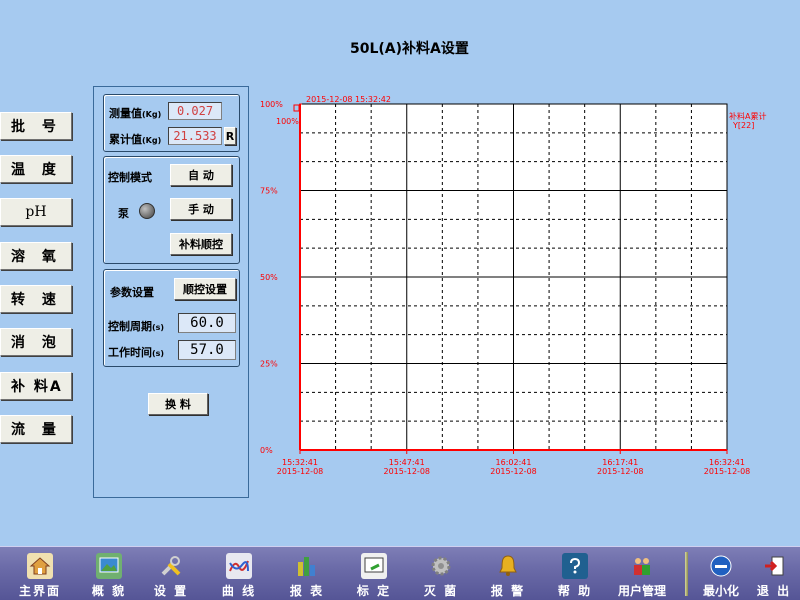  I want to click on users-icon, so click(642, 566).